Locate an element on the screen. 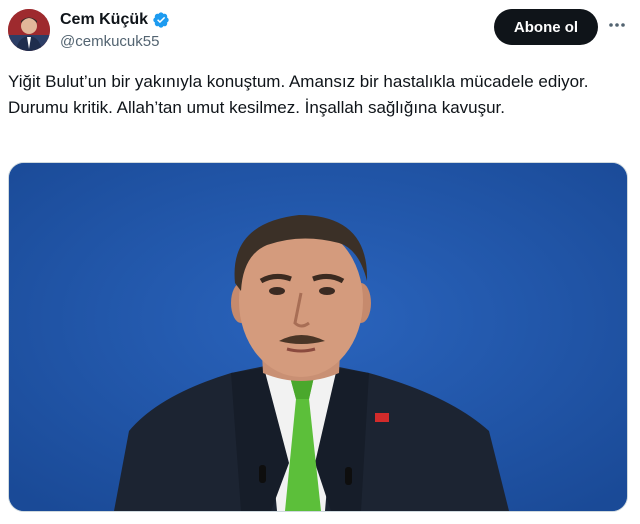  tweet-header: Cem Küçük @cemkucuk55 Abone ol is located at coordinates (320, 32).